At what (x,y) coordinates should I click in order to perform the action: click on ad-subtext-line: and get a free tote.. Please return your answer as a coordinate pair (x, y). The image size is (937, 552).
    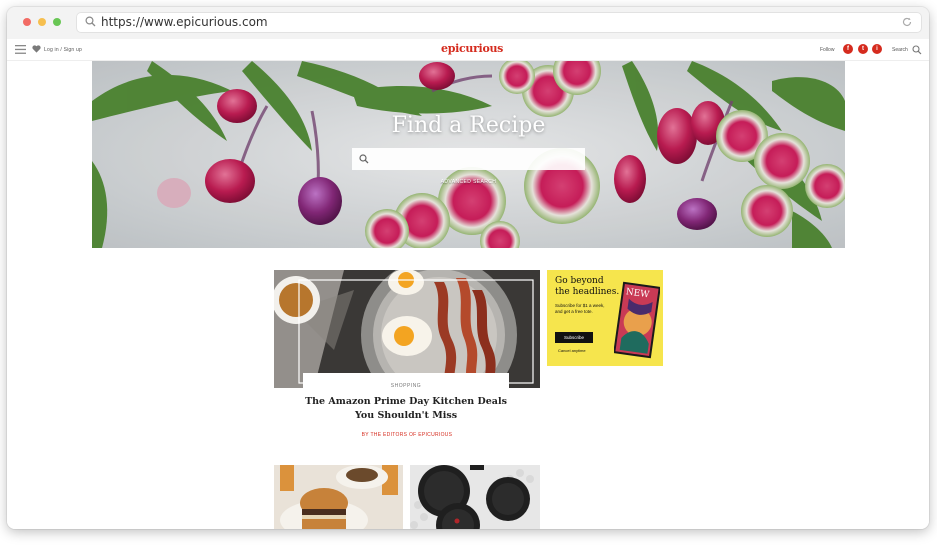
    Looking at the image, I should click on (574, 311).